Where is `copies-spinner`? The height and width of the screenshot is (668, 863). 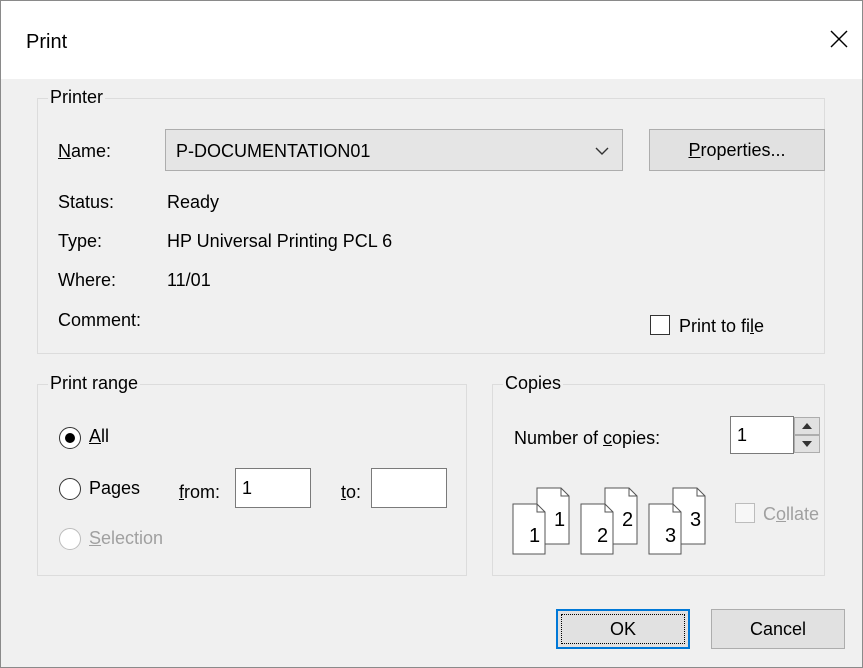 copies-spinner is located at coordinates (807, 435).